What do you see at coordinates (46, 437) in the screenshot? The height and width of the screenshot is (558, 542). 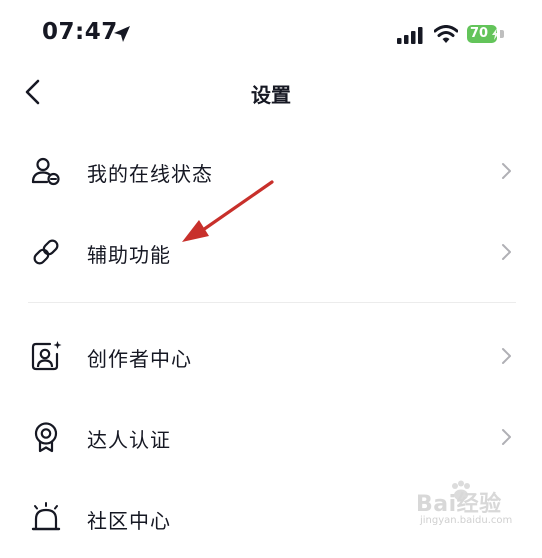 I see `badge-medal-icon` at bounding box center [46, 437].